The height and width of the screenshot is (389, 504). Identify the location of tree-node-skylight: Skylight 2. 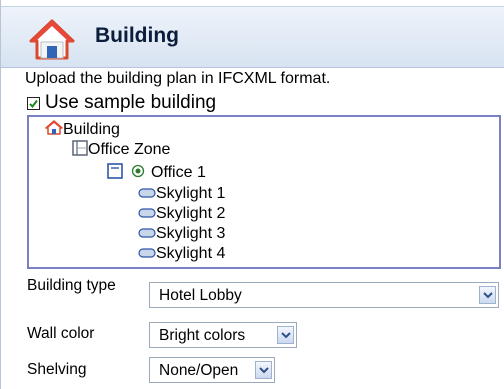
(181, 214).